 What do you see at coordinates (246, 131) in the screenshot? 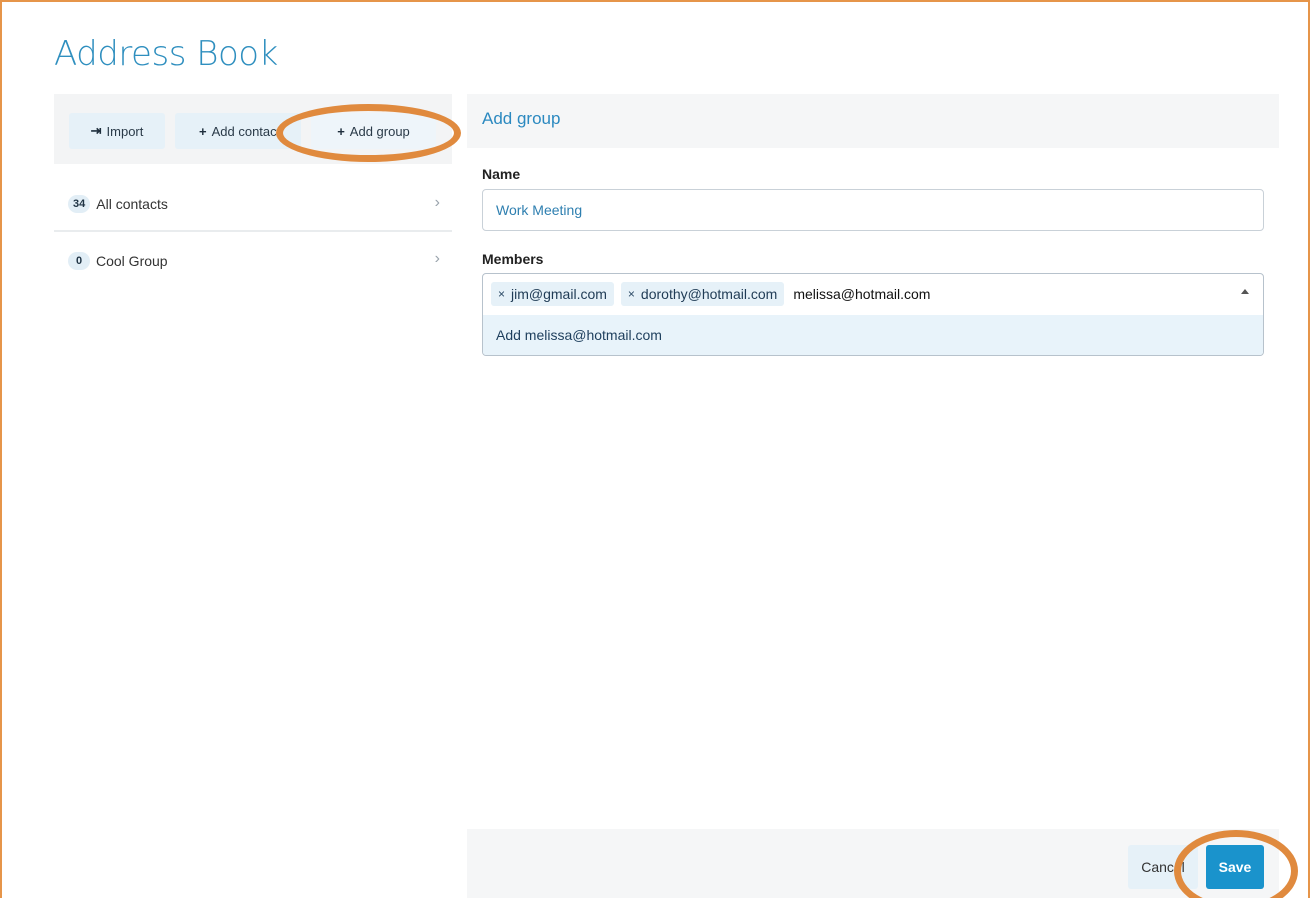
I see `add-contact-button-label: Add contact` at bounding box center [246, 131].